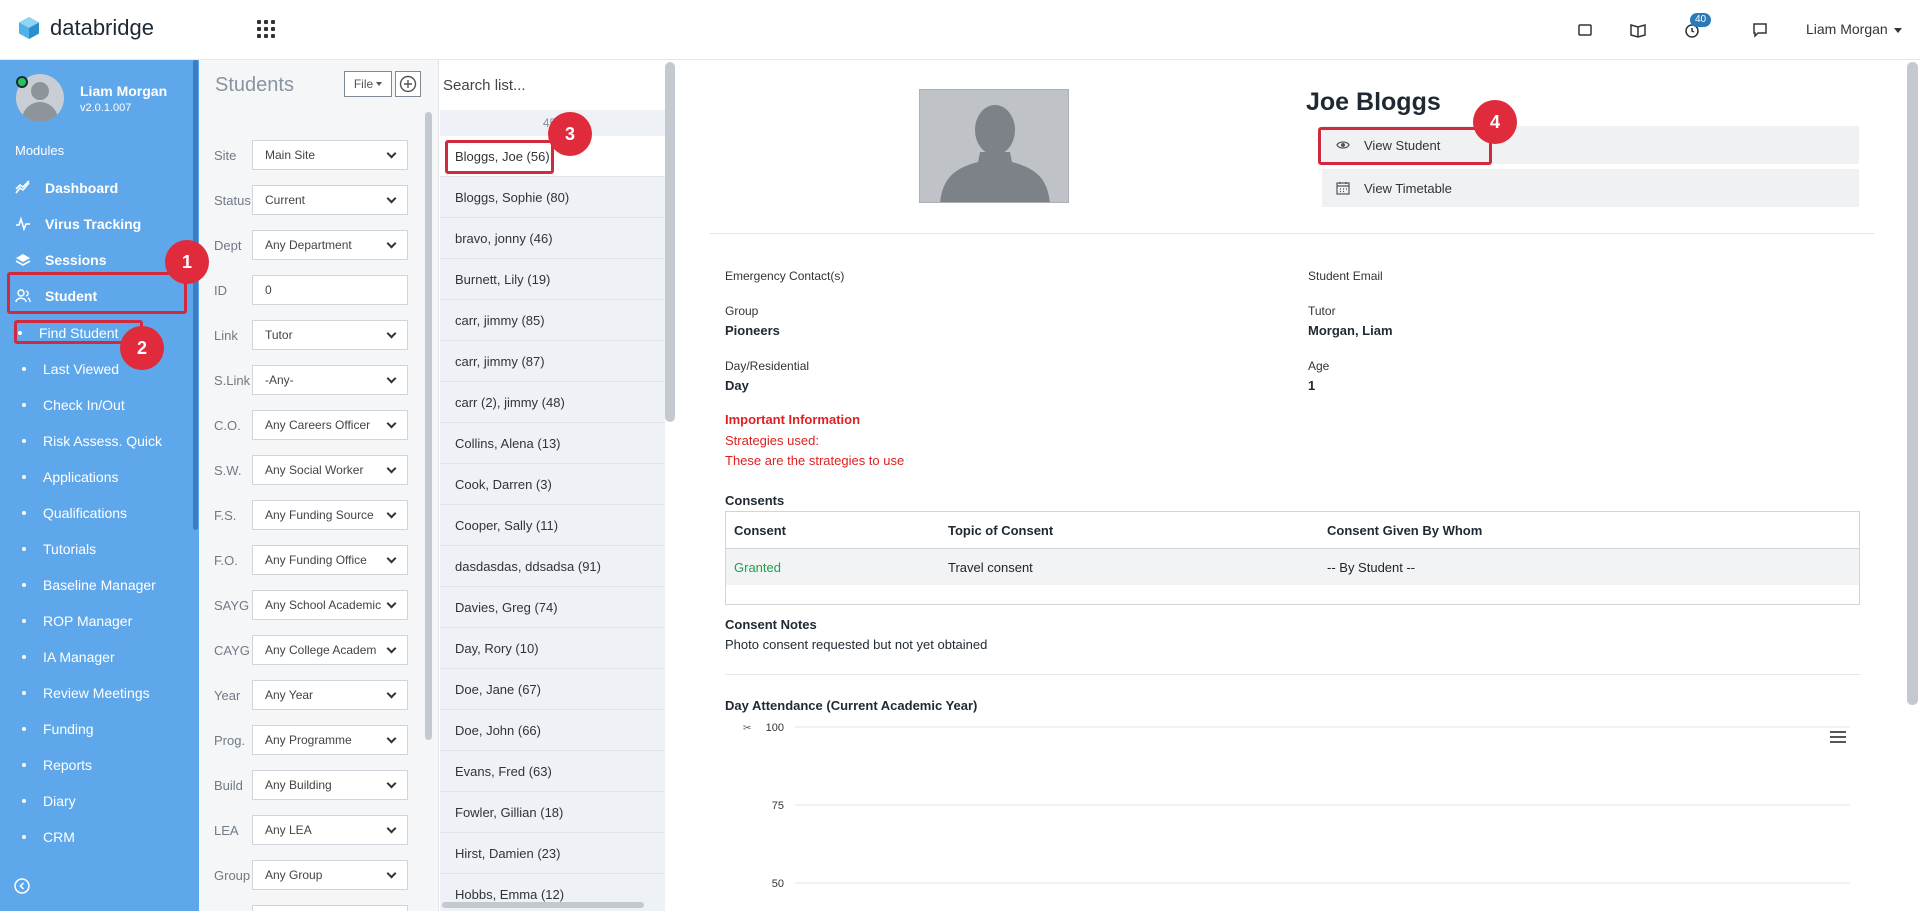 The width and height of the screenshot is (1920, 911). I want to click on sidebar-item-virus-tracking: Virus Tracking, so click(78, 224).